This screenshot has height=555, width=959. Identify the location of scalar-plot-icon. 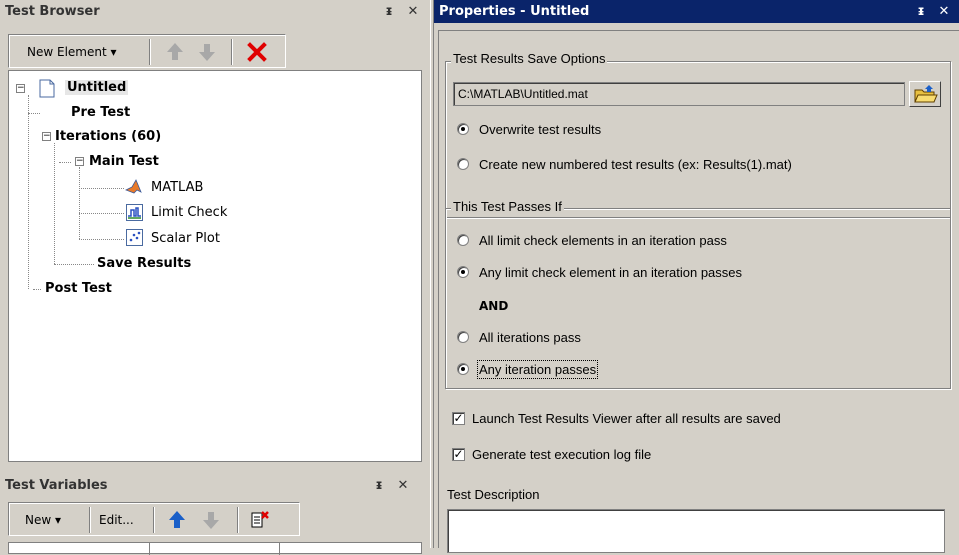
(134, 237).